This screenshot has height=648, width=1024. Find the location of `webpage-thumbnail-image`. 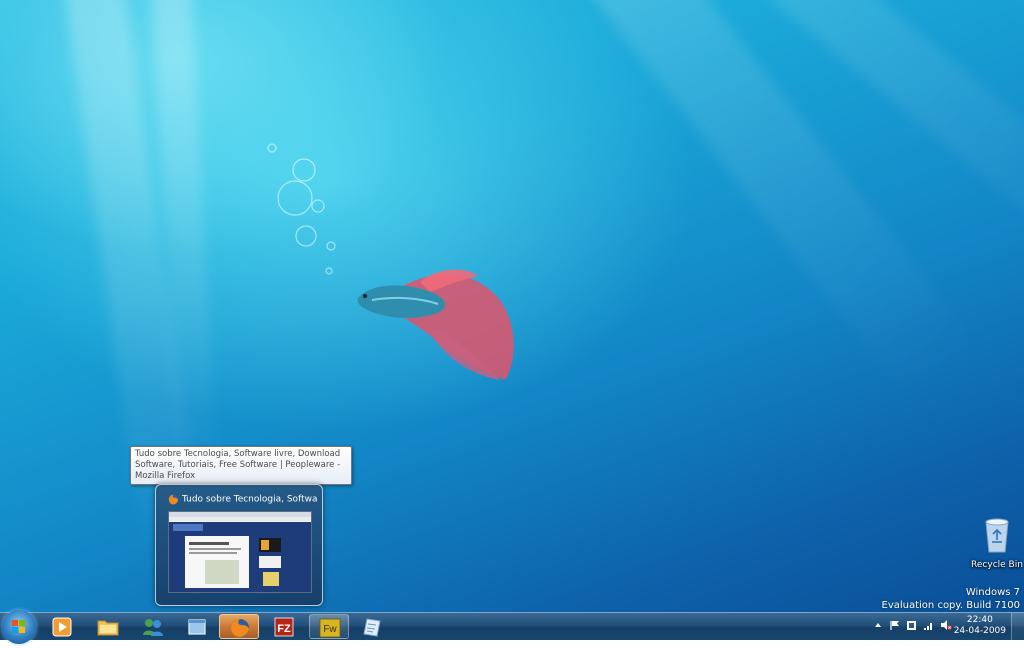

webpage-thumbnail-image is located at coordinates (240, 552).